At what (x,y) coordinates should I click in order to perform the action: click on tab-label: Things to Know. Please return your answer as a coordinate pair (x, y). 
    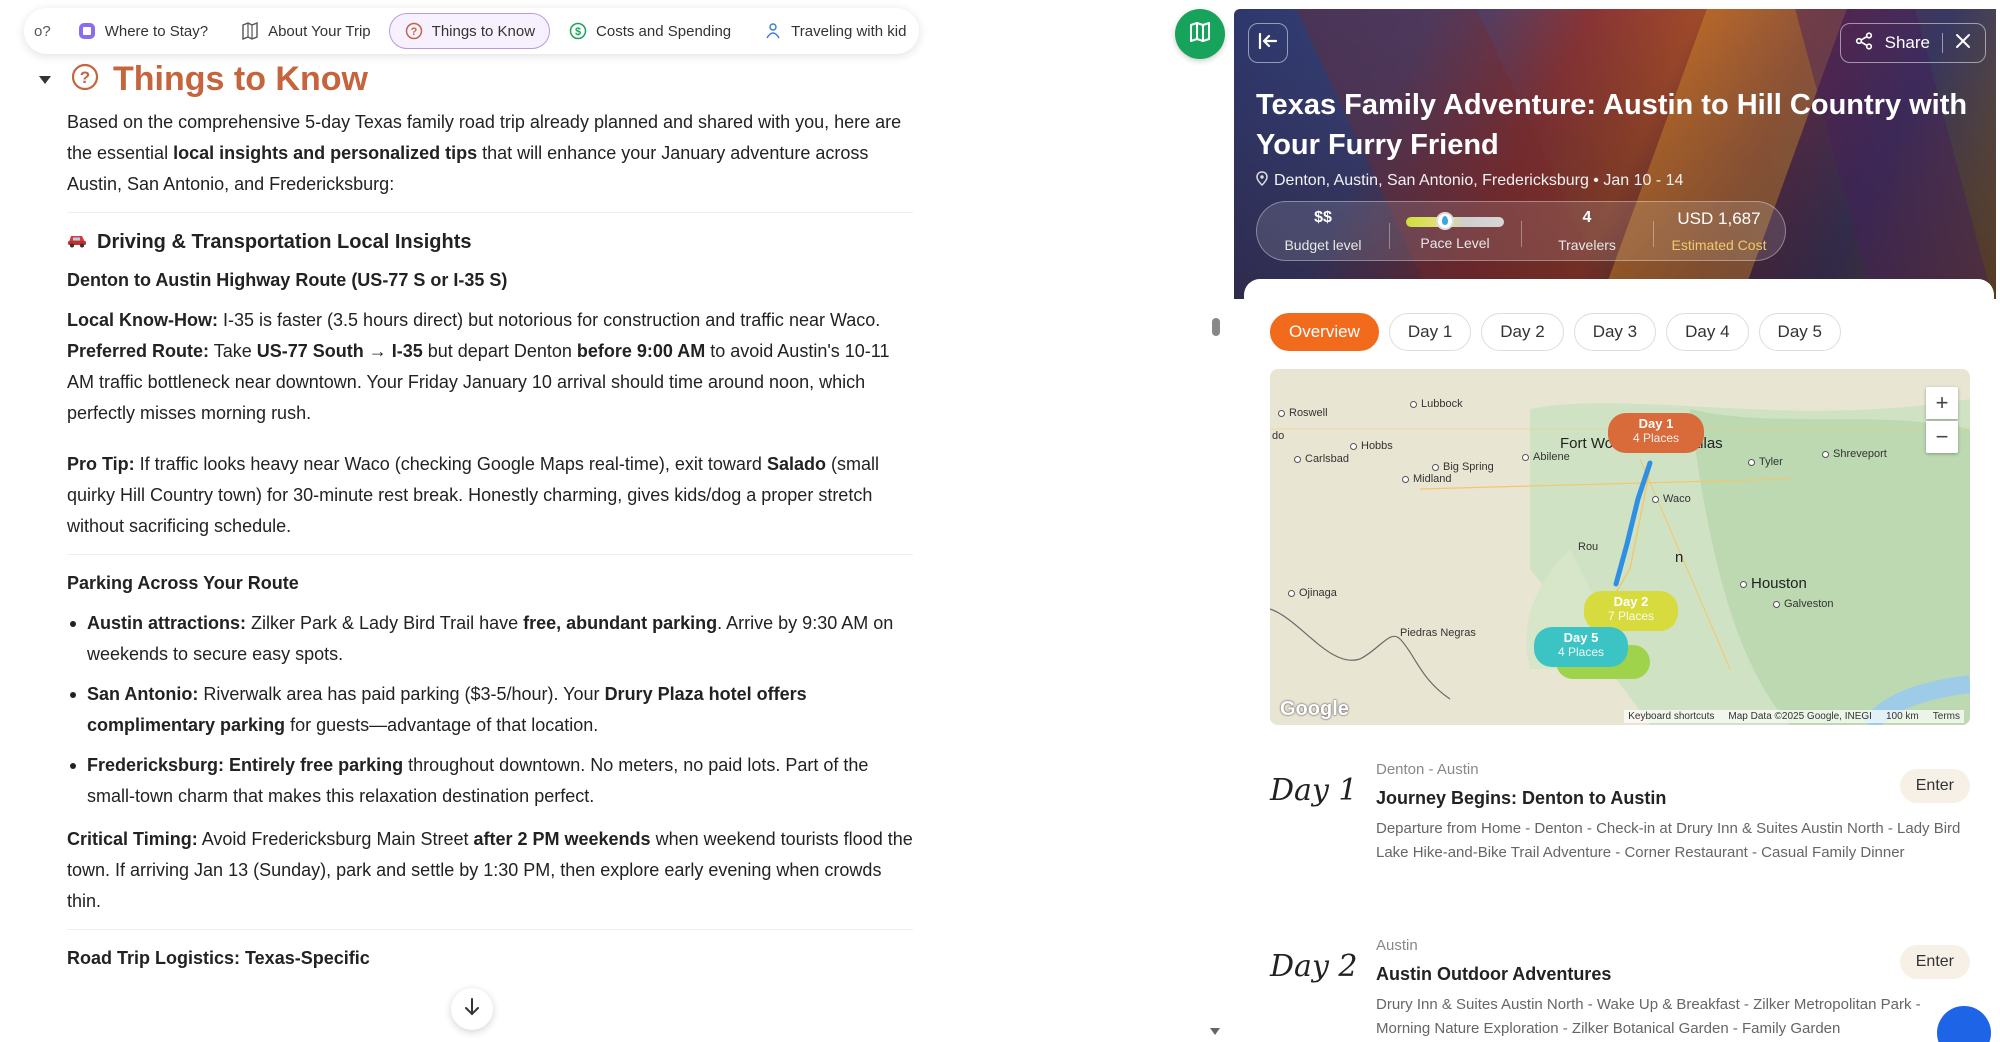
    Looking at the image, I should click on (483, 31).